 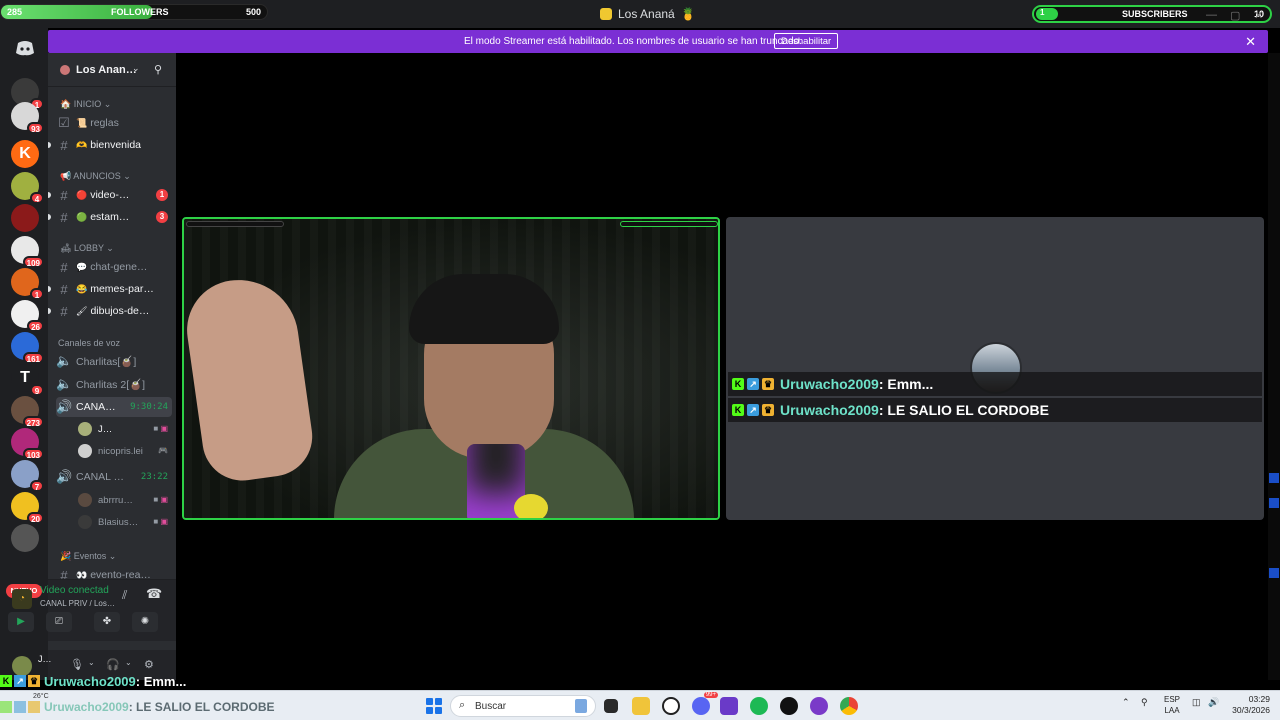 I want to click on channel-estam: # 🟢 estam… 3, so click(x=114, y=217).